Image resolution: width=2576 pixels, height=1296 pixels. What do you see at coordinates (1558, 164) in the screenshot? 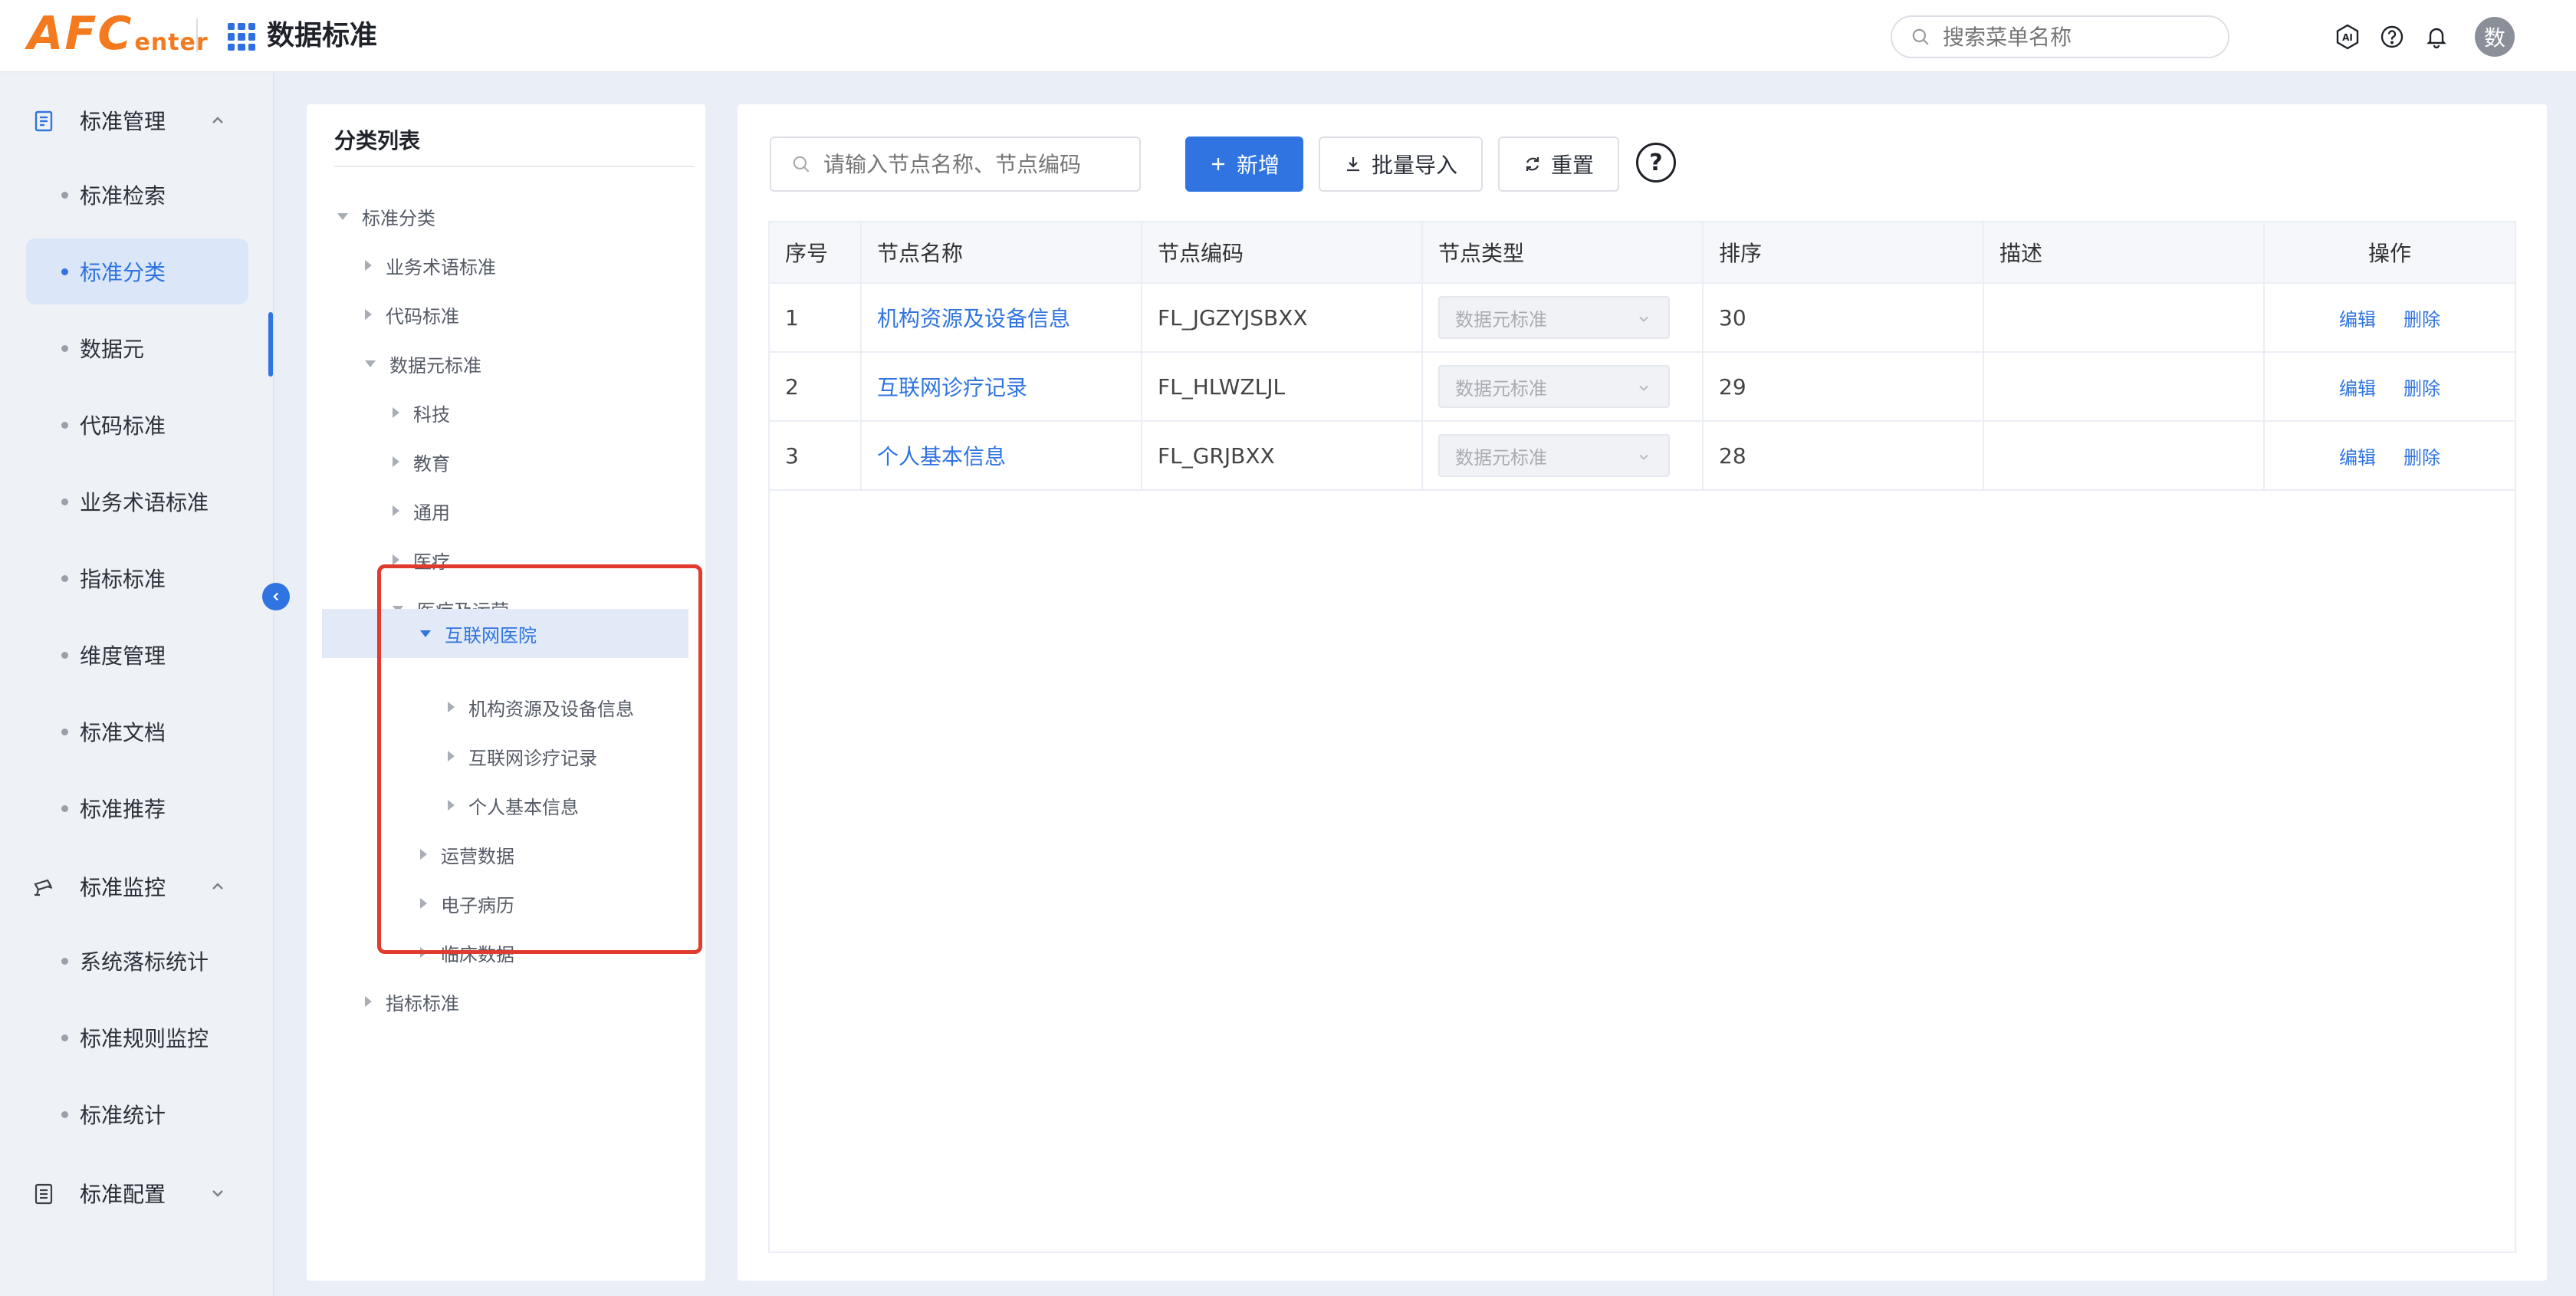
I see `reset-button: 重置` at bounding box center [1558, 164].